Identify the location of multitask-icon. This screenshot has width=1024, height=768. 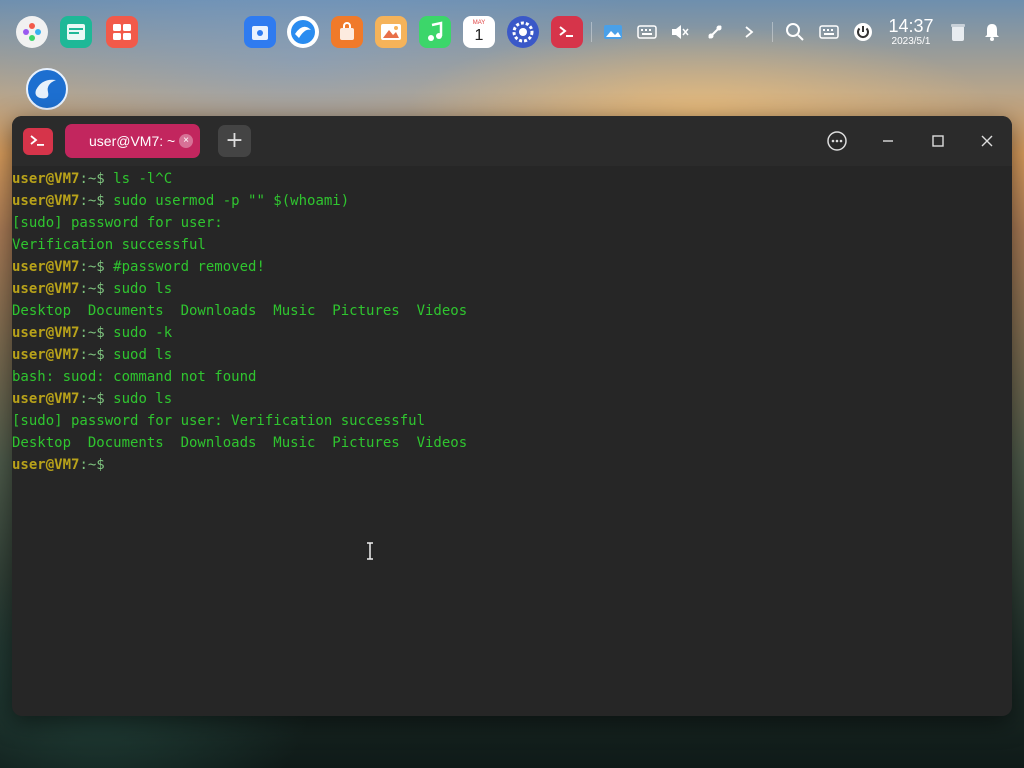
(122, 32).